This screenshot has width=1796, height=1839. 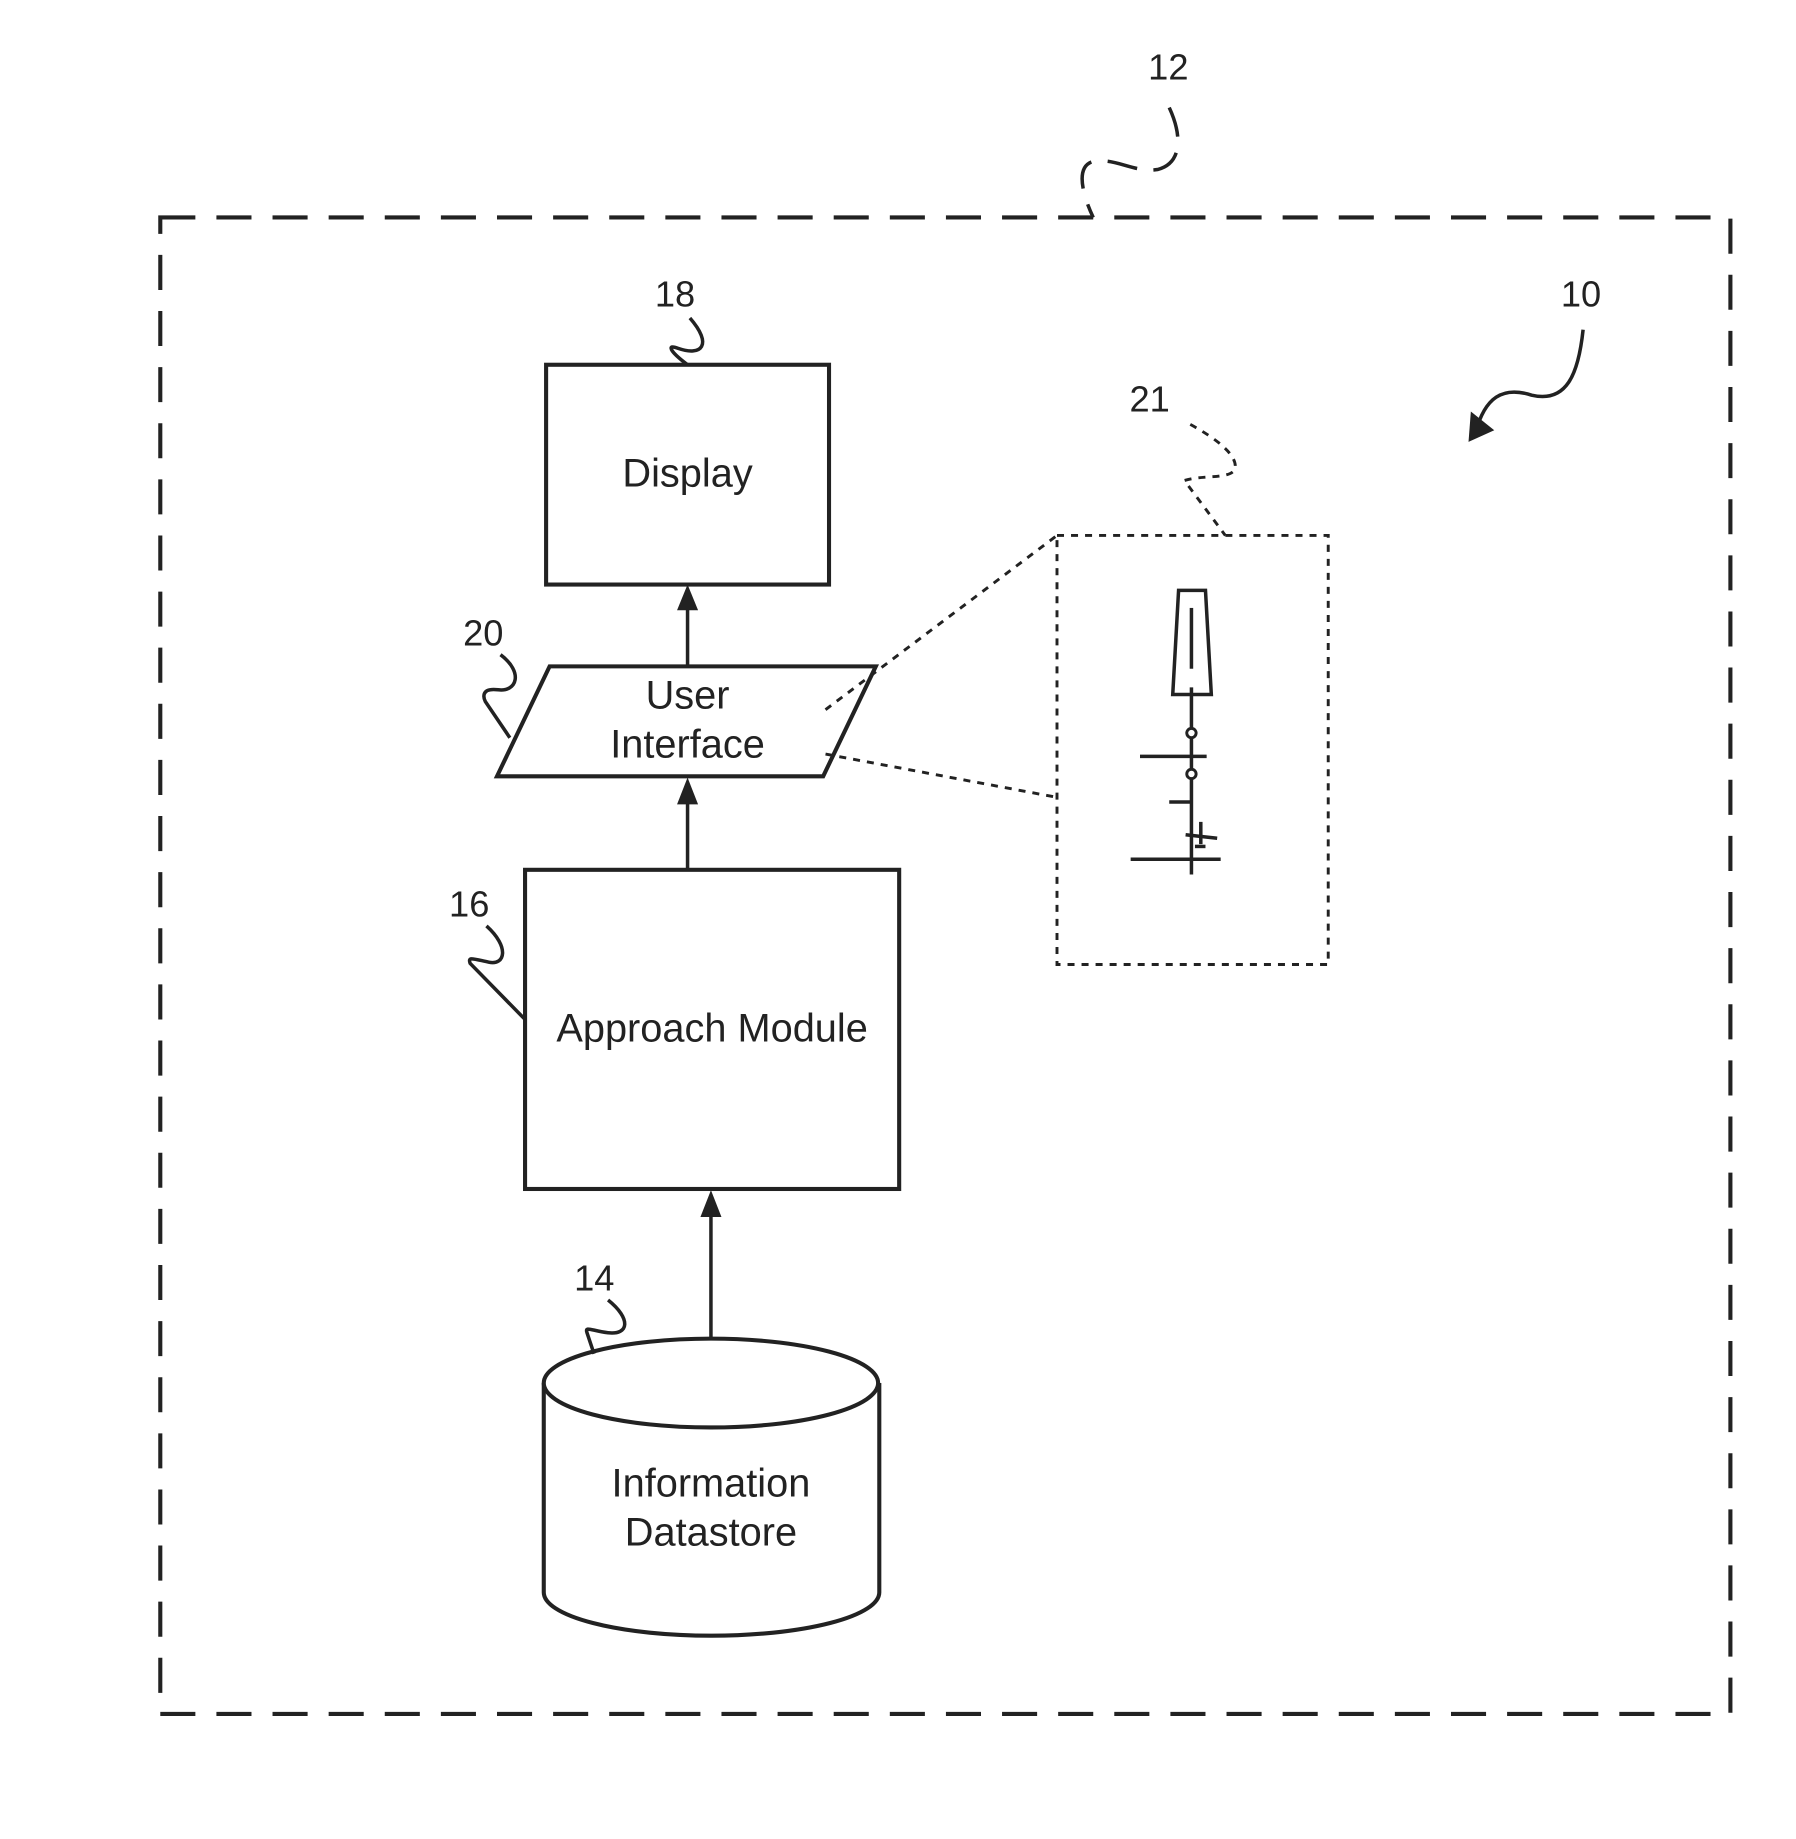 I want to click on approach-module-label: Approach Module, so click(x=711, y=1029).